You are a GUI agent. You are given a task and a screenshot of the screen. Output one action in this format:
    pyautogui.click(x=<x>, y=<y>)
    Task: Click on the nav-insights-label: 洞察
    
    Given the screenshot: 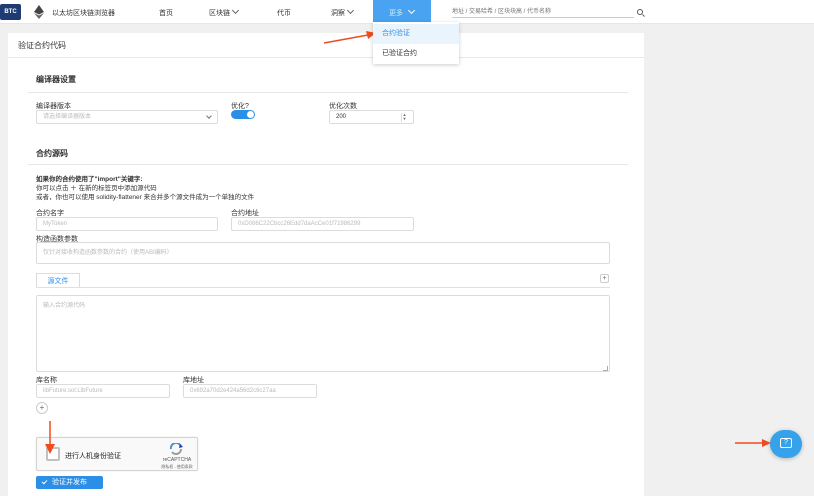 What is the action you would take?
    pyautogui.click(x=338, y=13)
    